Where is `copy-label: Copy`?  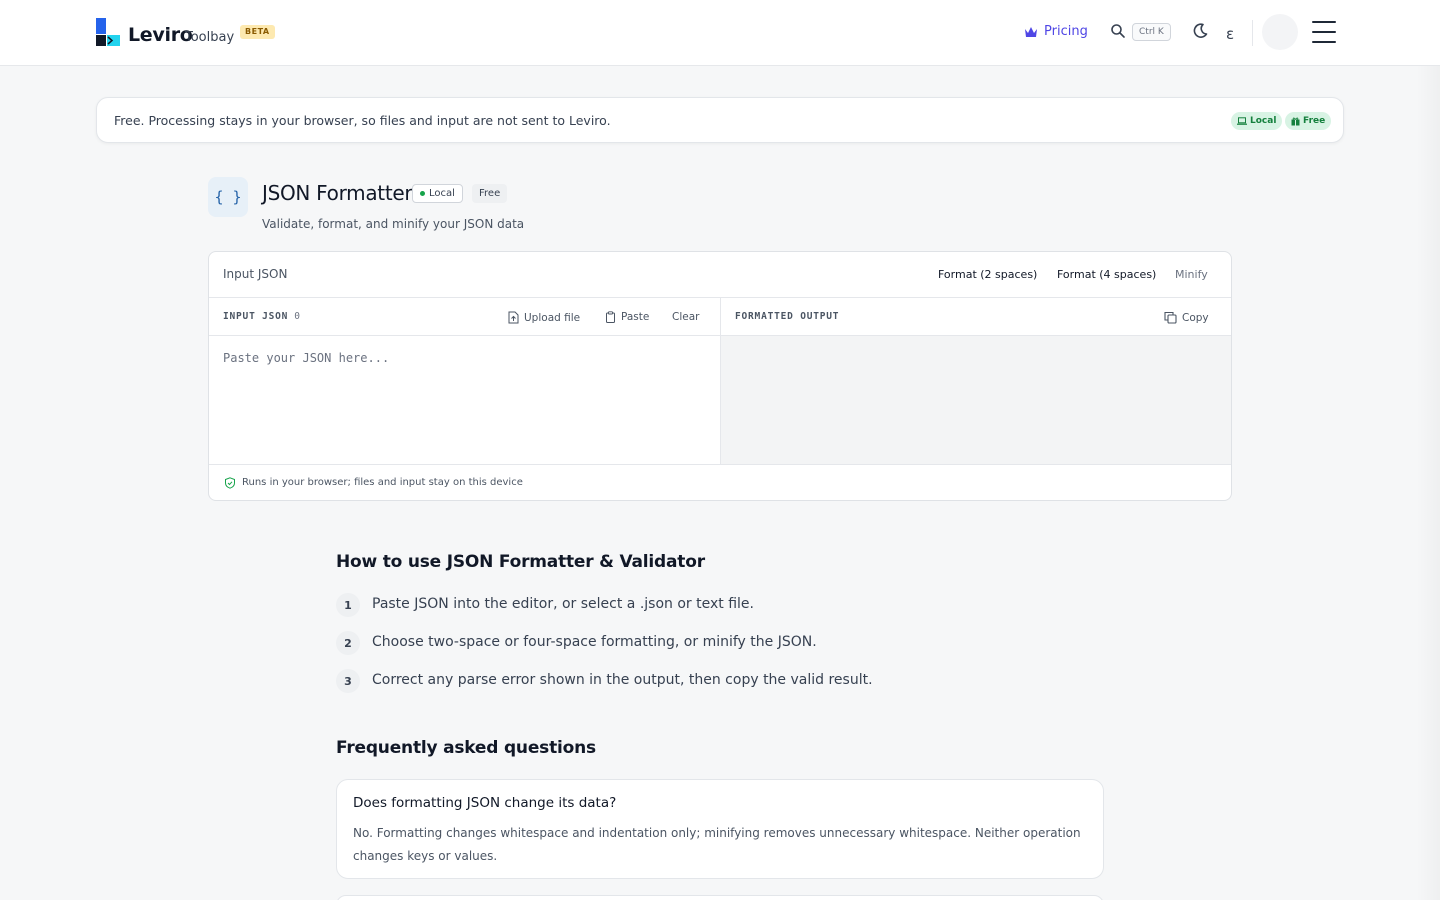
copy-label: Copy is located at coordinates (1195, 317).